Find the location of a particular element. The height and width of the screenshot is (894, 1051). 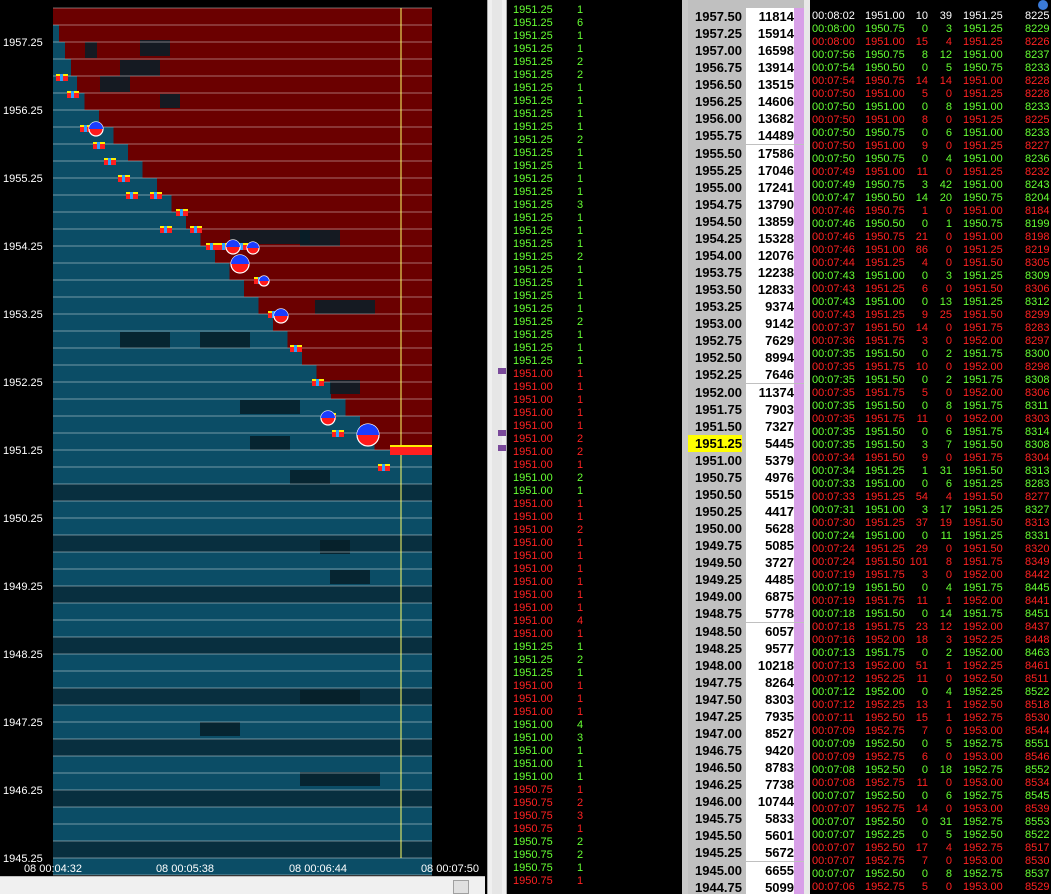

ladder-row: 1952.50 8994 is located at coordinates (746, 358).